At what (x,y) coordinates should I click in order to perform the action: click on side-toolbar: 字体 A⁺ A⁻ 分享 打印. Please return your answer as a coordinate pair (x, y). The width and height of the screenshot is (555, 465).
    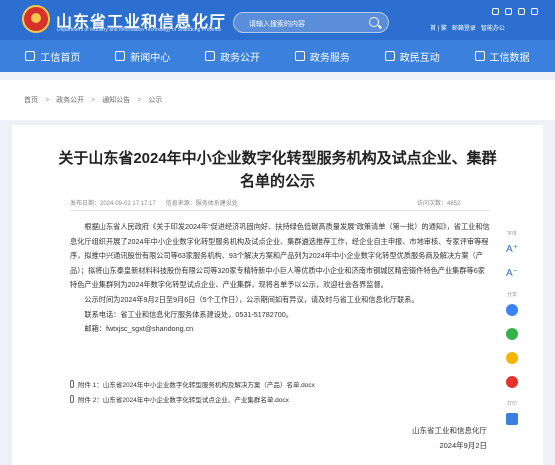
    Looking at the image, I should click on (512, 333).